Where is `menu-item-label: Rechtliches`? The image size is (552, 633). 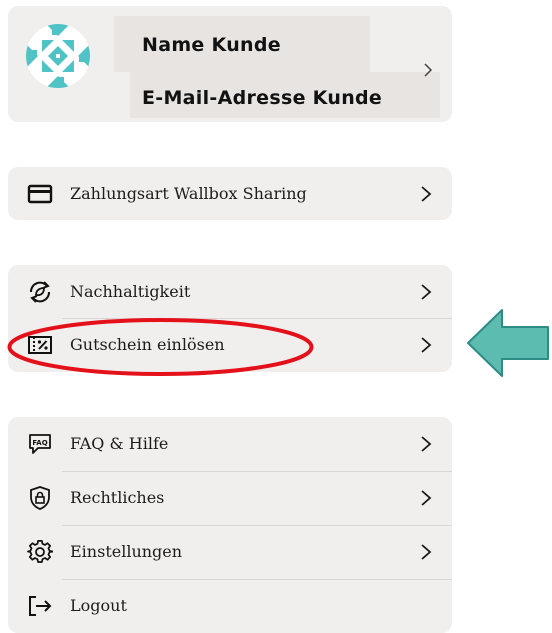 menu-item-label: Rechtliches is located at coordinates (117, 497).